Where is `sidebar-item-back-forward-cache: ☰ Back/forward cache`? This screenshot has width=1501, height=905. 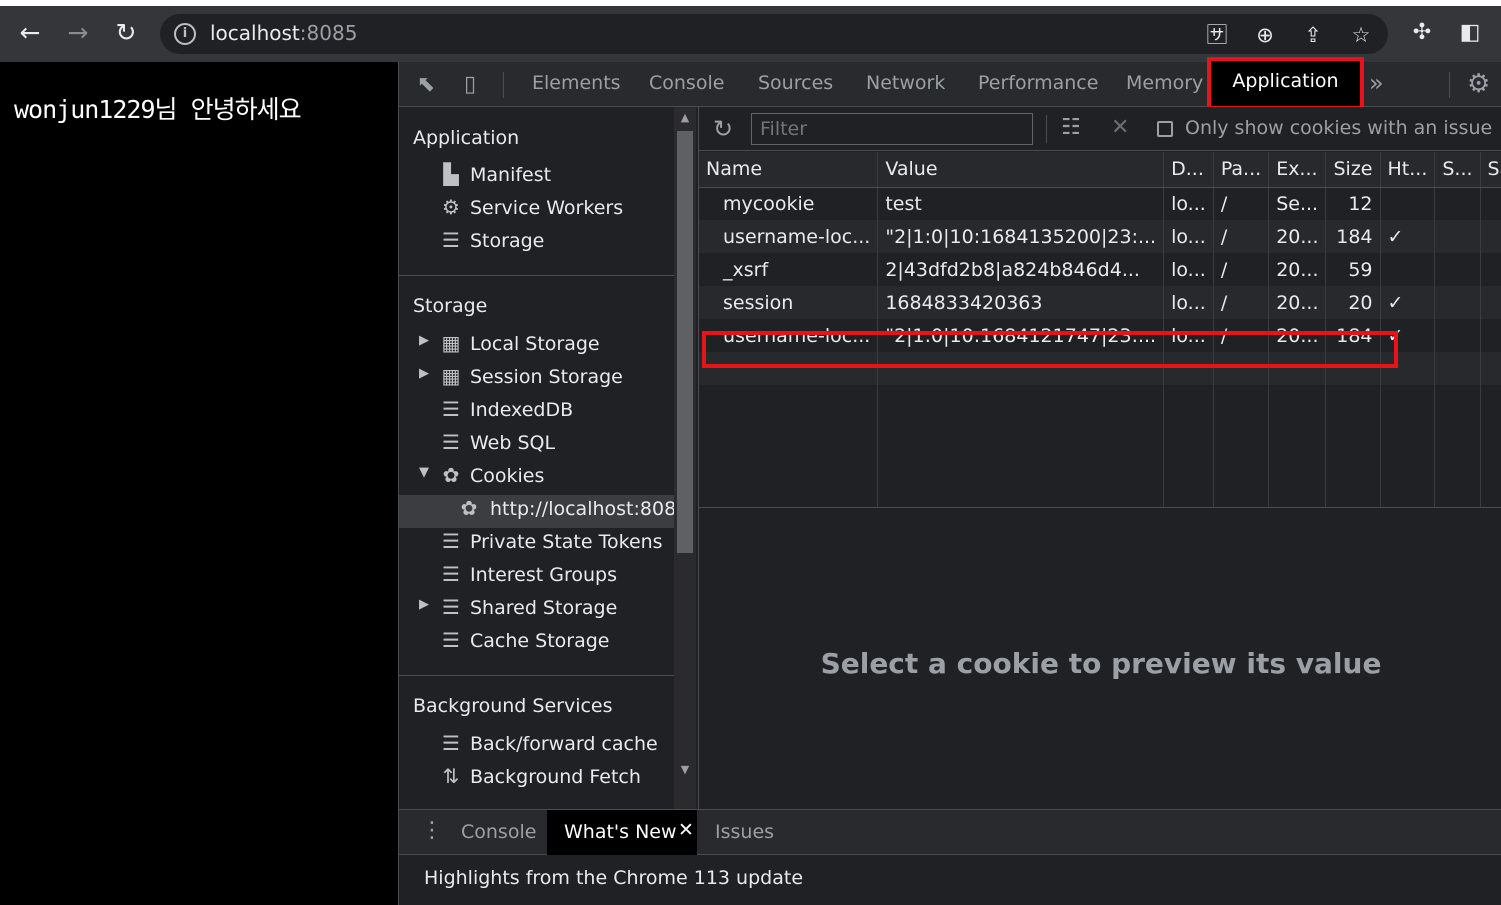
sidebar-item-back-forward-cache: ☰ Back/forward cache is located at coordinates (536, 746).